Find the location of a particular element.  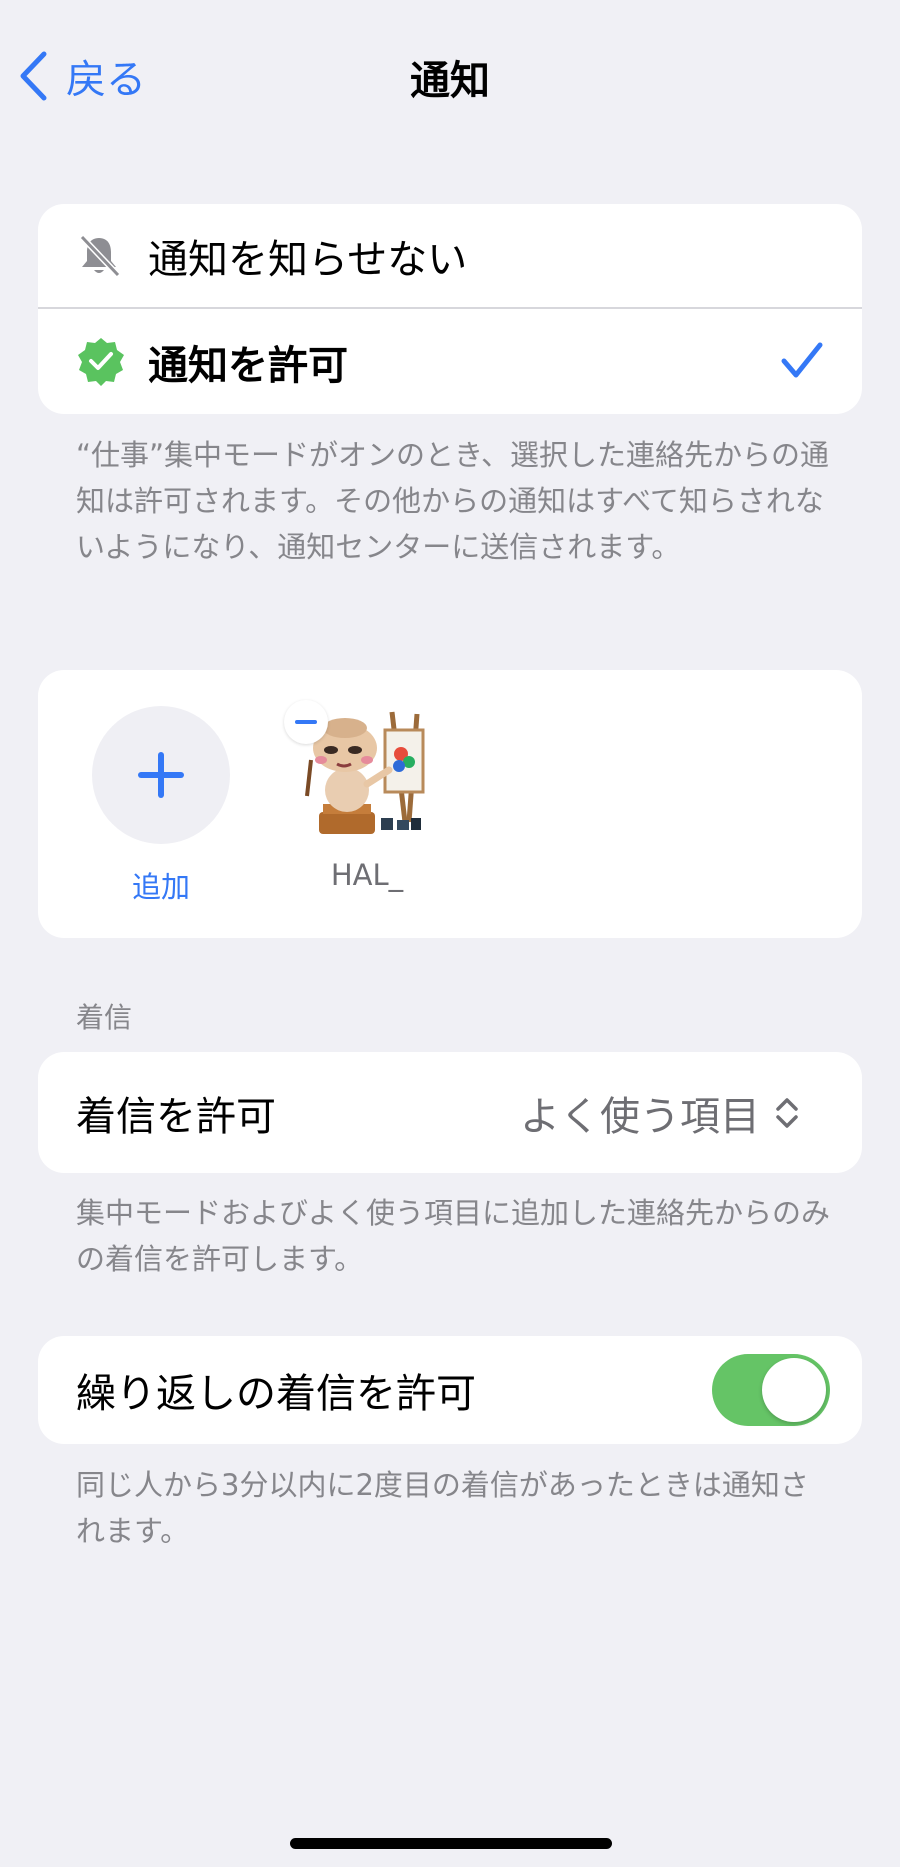

remove-contact-button is located at coordinates (306, 722).